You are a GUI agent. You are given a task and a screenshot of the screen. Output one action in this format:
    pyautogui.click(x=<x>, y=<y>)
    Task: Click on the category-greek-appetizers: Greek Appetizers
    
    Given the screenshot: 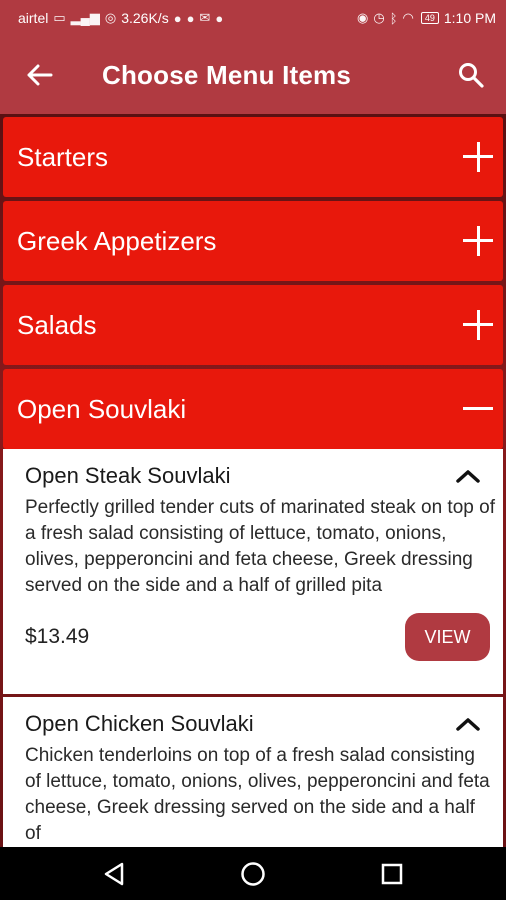 What is the action you would take?
    pyautogui.click(x=253, y=241)
    